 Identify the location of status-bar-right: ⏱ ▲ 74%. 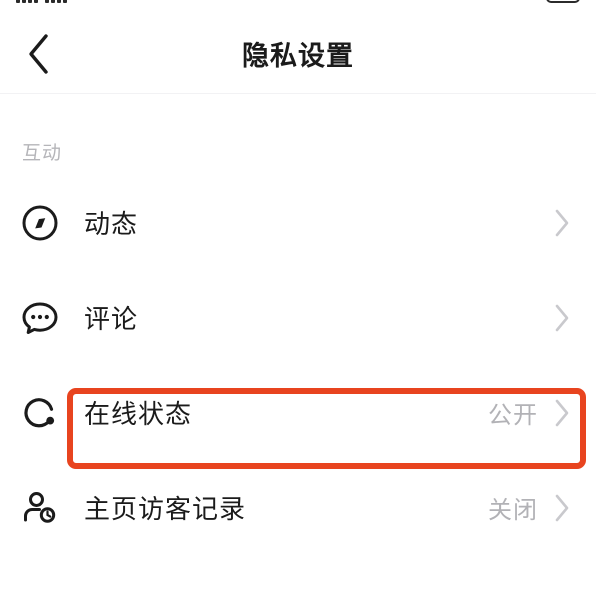
(520, 2).